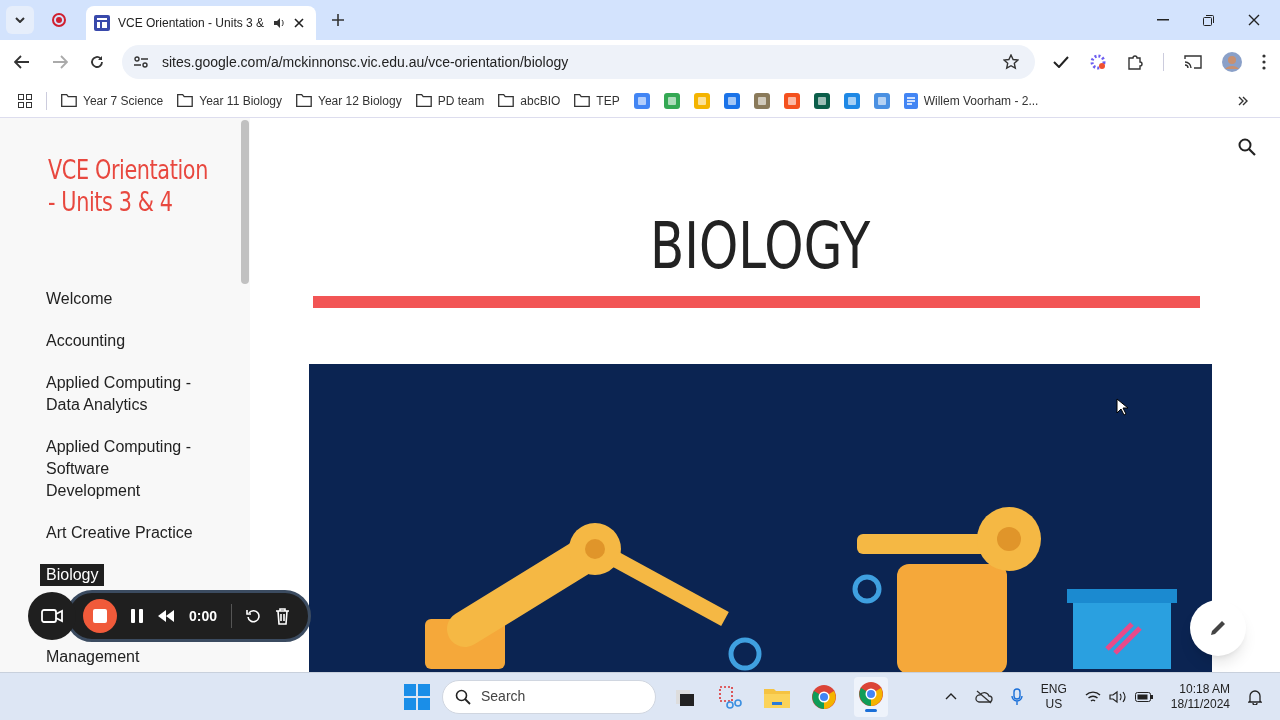 Image resolution: width=1280 pixels, height=720 pixels. What do you see at coordinates (349, 100) in the screenshot?
I see `bookmark-folder: Year 12 Biology` at bounding box center [349, 100].